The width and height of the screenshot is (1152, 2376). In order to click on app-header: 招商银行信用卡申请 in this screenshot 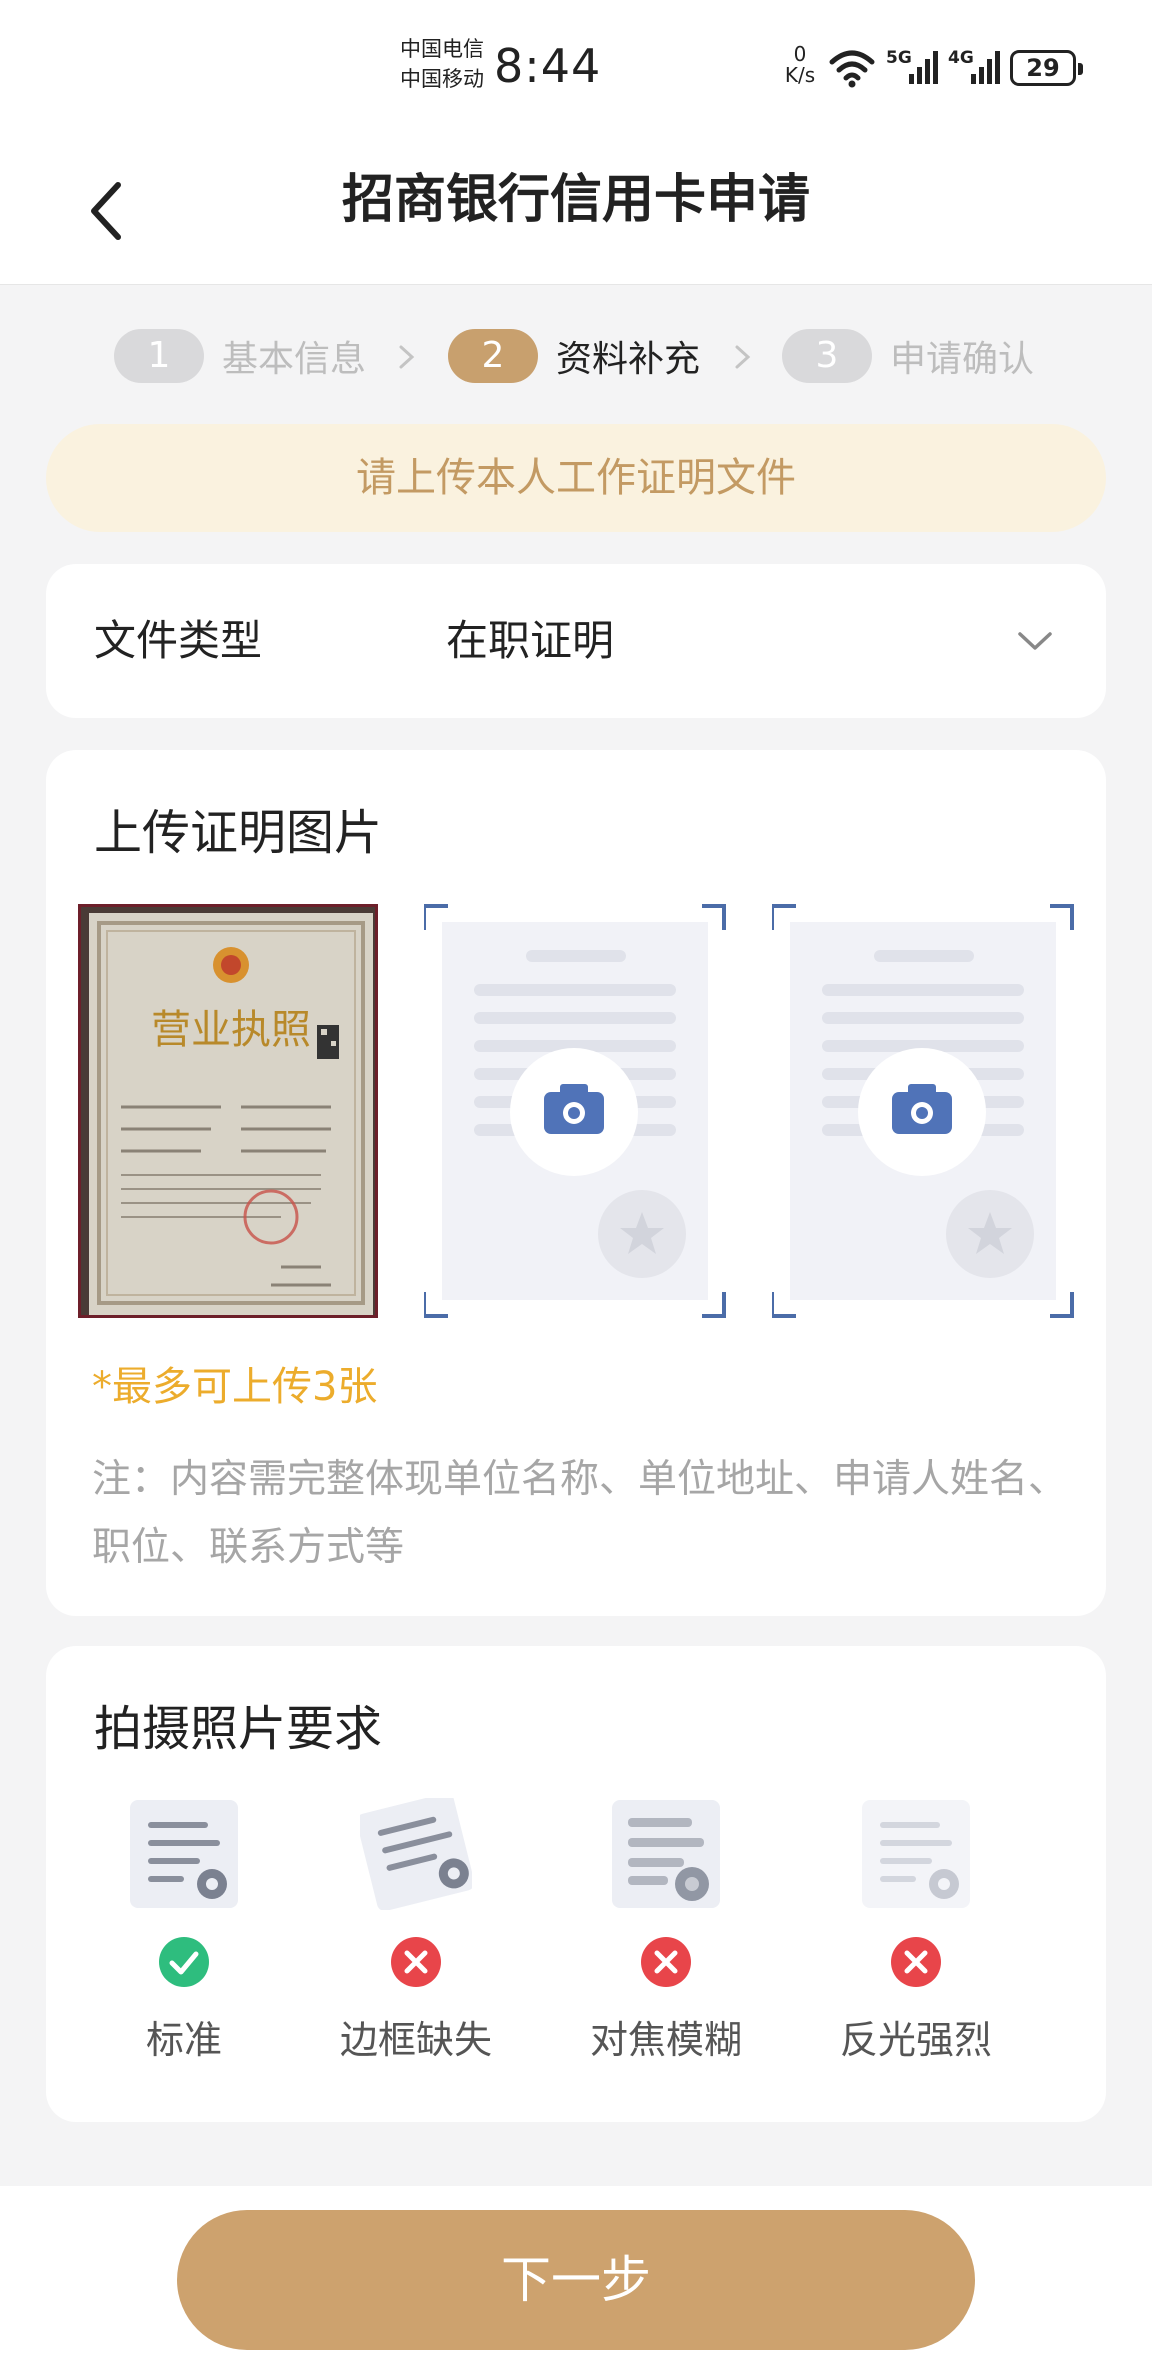, I will do `click(576, 210)`.